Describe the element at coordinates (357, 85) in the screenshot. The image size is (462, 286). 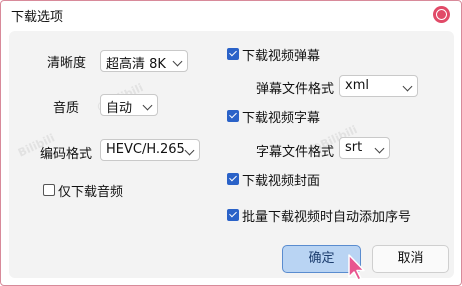
I see `danmaku-format-value: xml` at that location.